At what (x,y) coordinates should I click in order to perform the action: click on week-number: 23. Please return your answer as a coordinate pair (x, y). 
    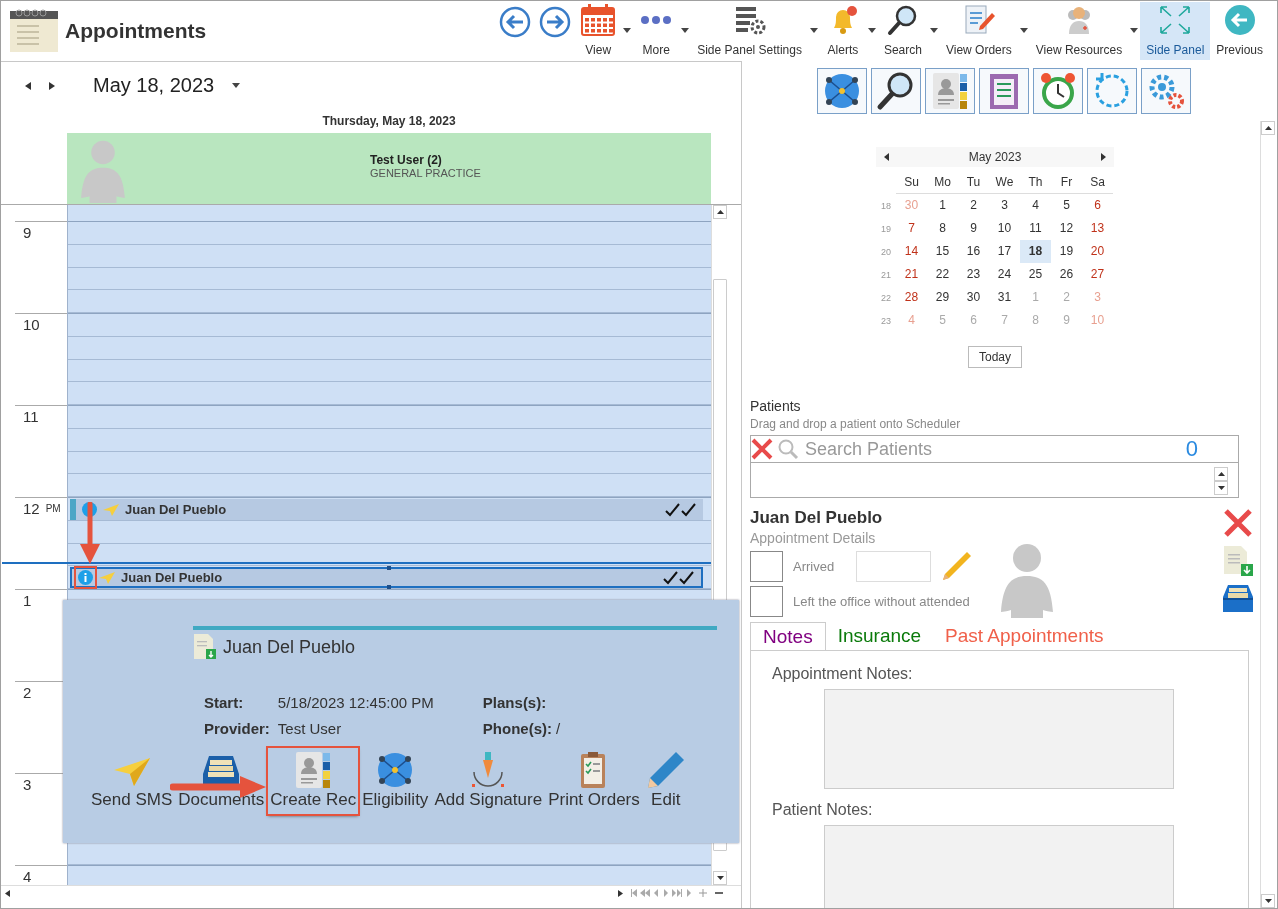
    Looking at the image, I should click on (886, 320).